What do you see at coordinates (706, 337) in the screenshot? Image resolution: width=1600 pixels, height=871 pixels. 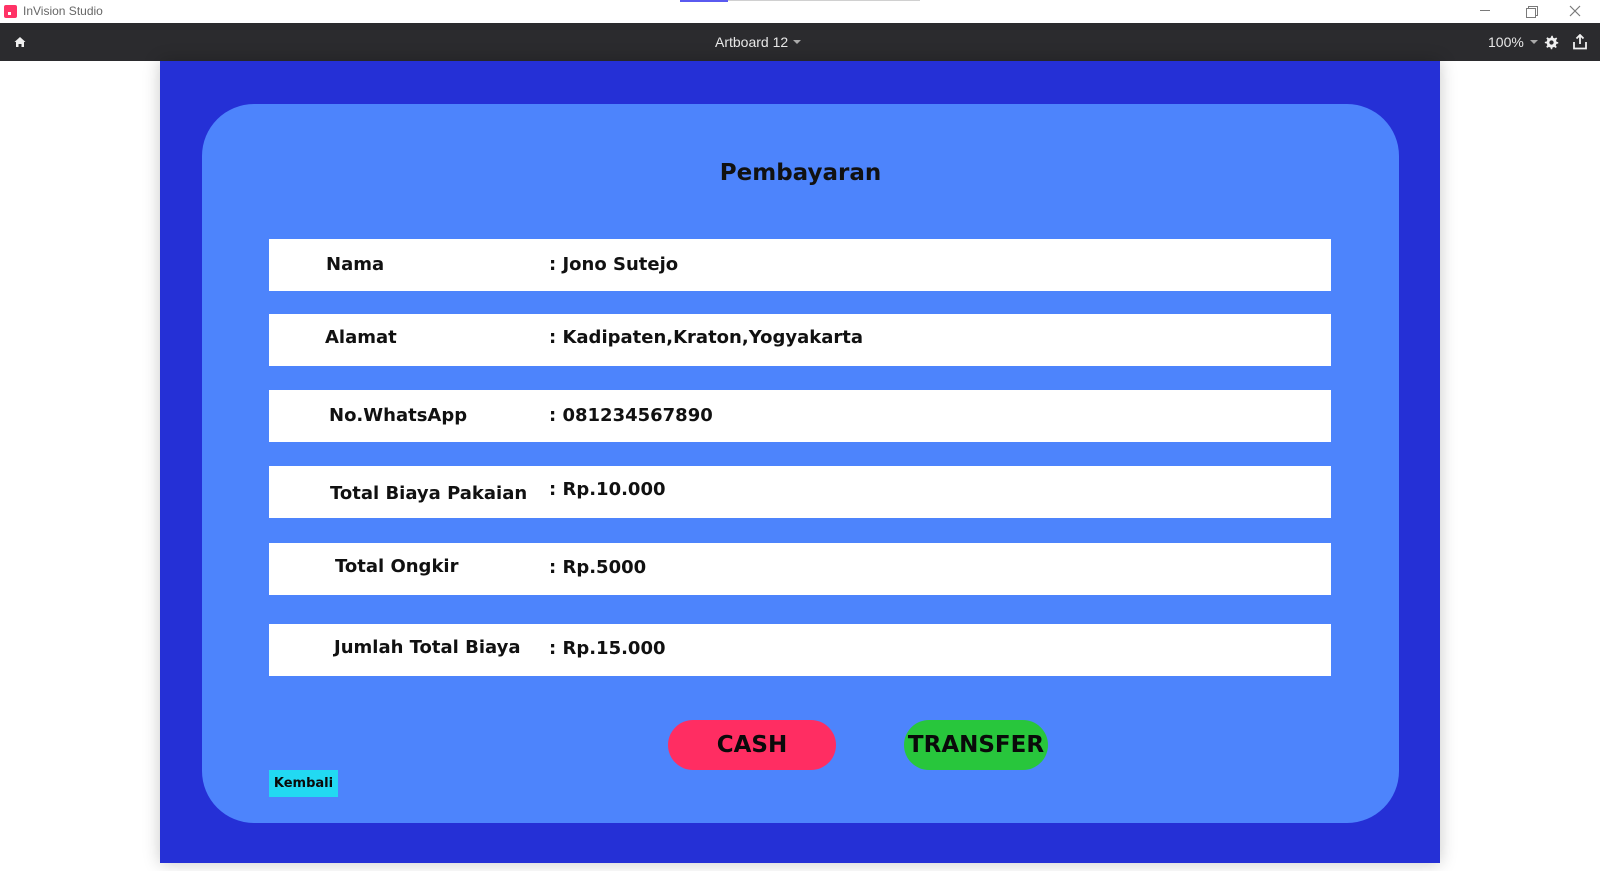 I see `row-value: : Kadipaten,Kraton,Yogyakarta` at bounding box center [706, 337].